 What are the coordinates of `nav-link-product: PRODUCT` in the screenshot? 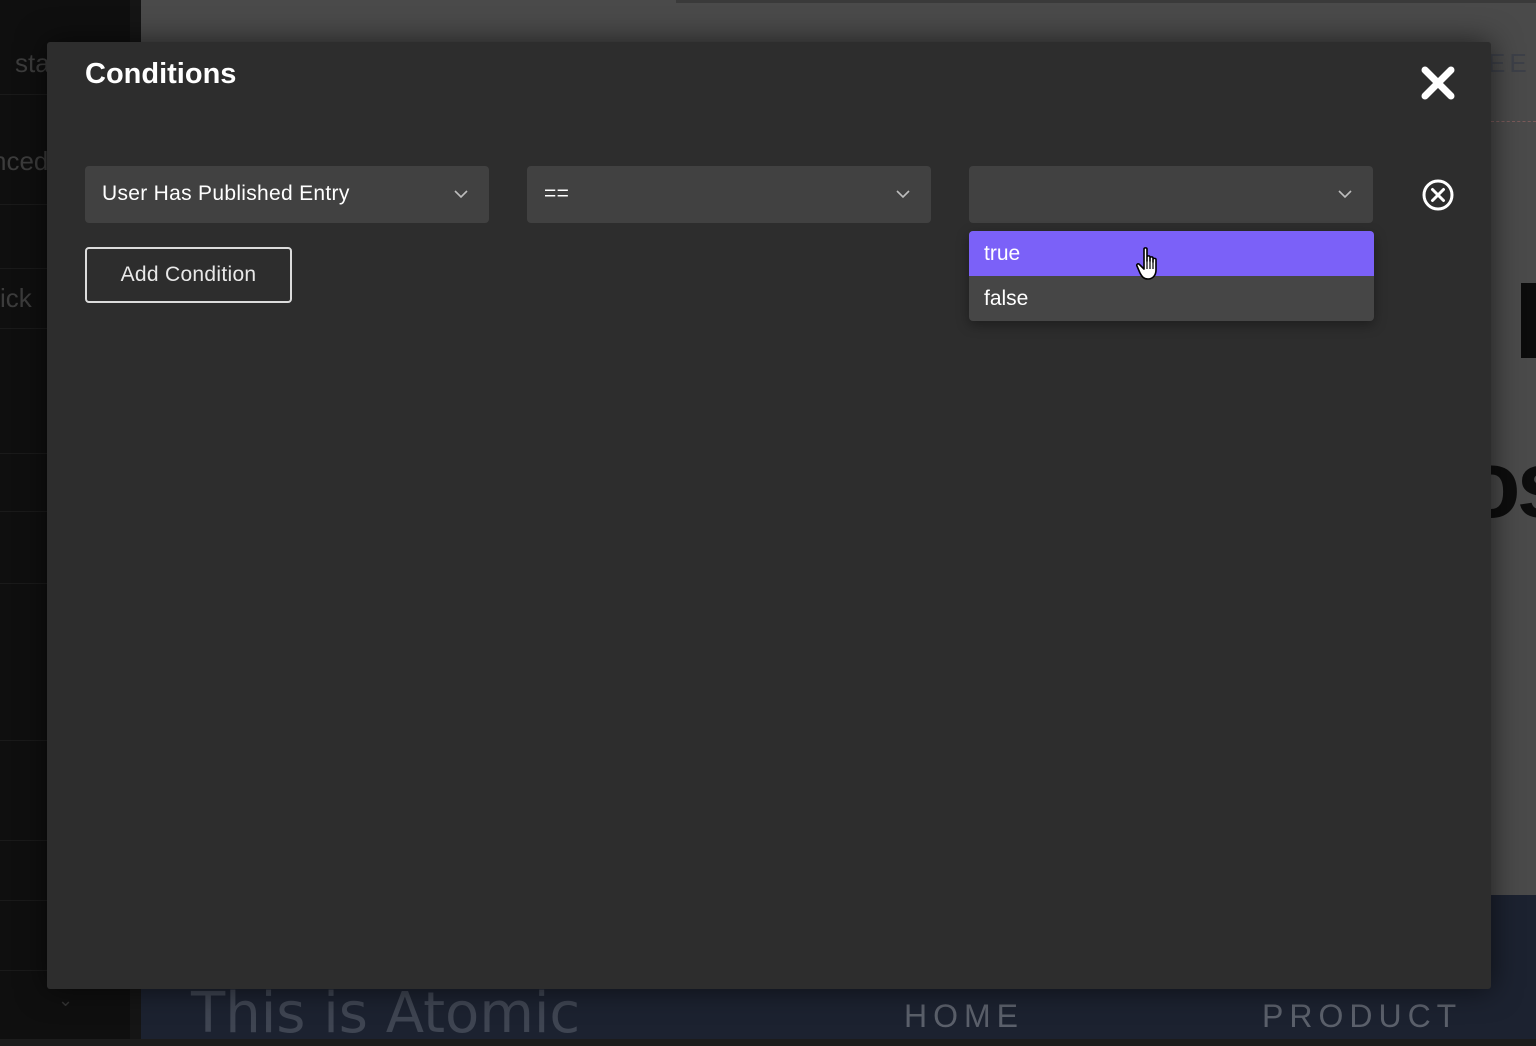 It's located at (1362, 1016).